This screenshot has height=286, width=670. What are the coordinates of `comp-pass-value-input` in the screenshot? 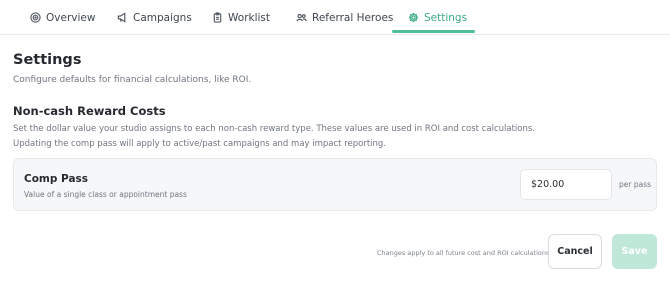 It's located at (566, 184).